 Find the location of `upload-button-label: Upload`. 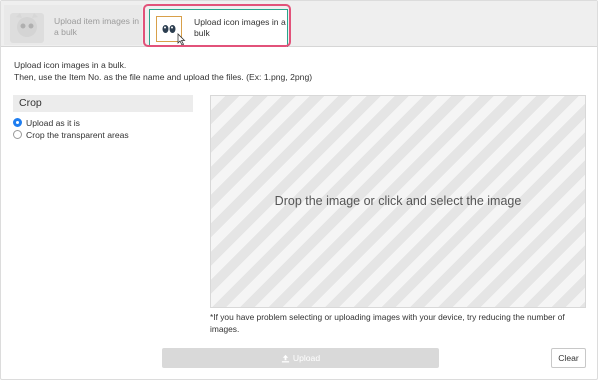

upload-button-label: Upload is located at coordinates (306, 358).